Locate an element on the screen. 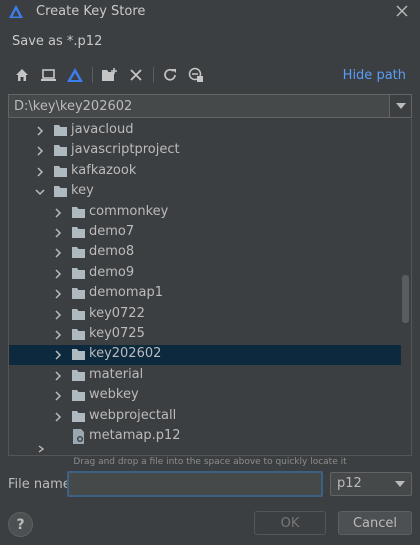 This screenshot has width=420, height=545. dialog-description: Save as *.p12 is located at coordinates (57, 41).